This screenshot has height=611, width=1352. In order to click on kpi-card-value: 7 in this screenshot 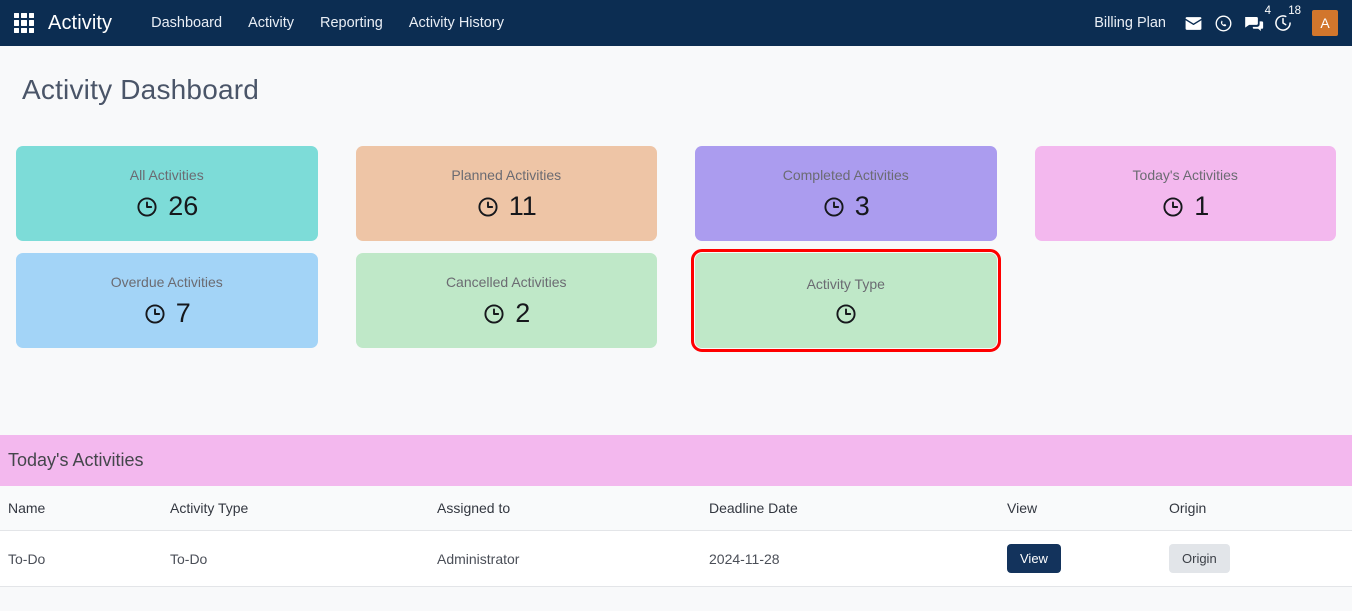, I will do `click(183, 313)`.